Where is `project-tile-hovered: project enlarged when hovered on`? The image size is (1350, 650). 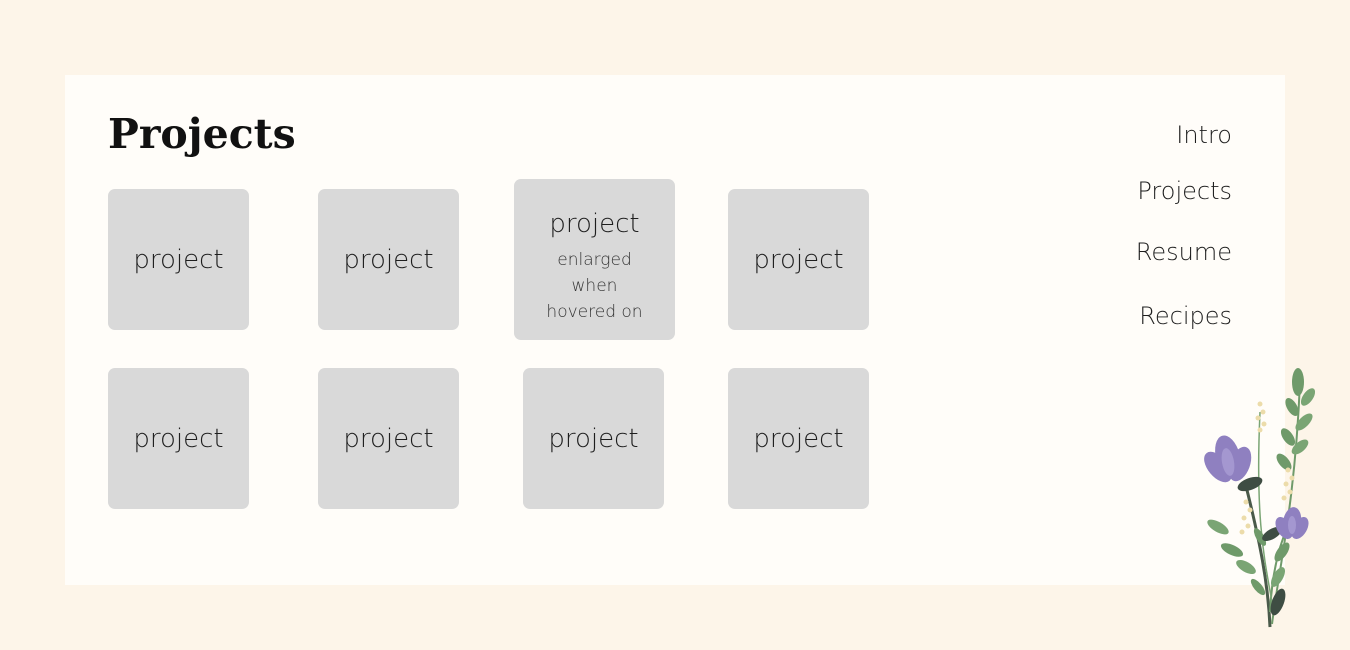
project-tile-hovered: project enlarged when hovered on is located at coordinates (594, 259).